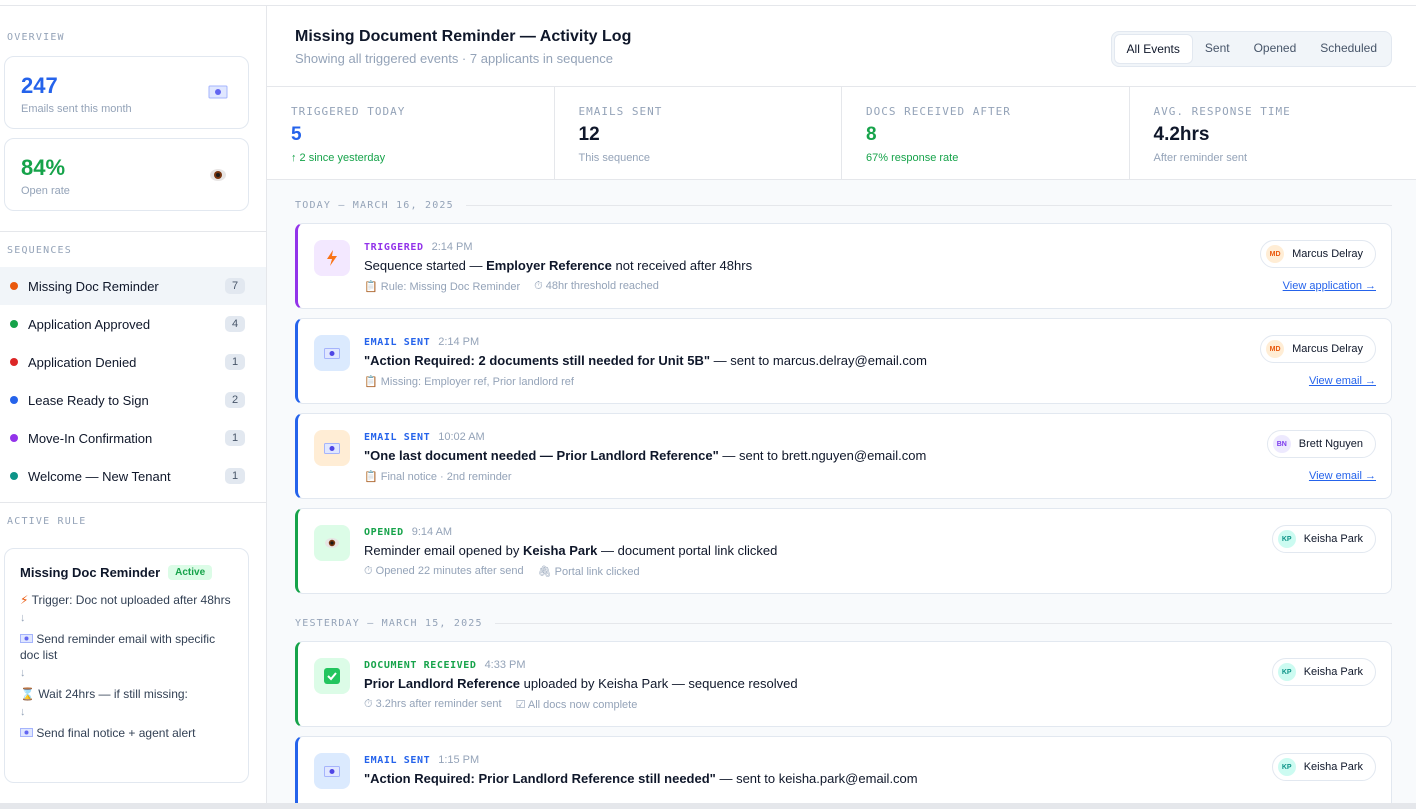 The image size is (1416, 809). I want to click on stat-triggered-today: TRIGGERED TODAY 5 ↑ 2 since yesterday, so click(411, 133).